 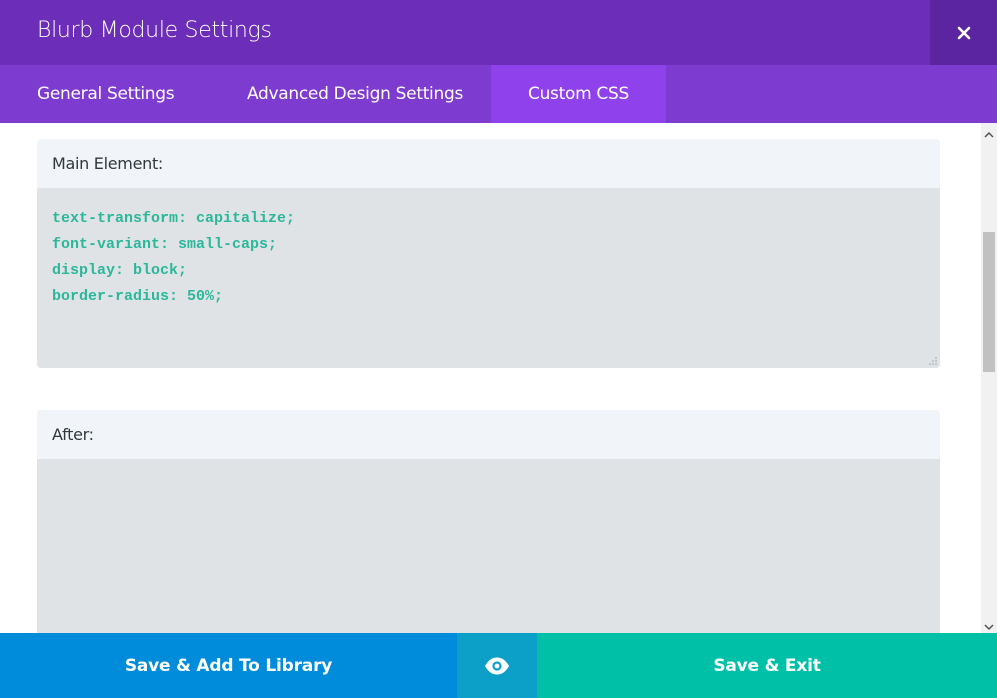 I want to click on content-scrollbar, so click(x=989, y=378).